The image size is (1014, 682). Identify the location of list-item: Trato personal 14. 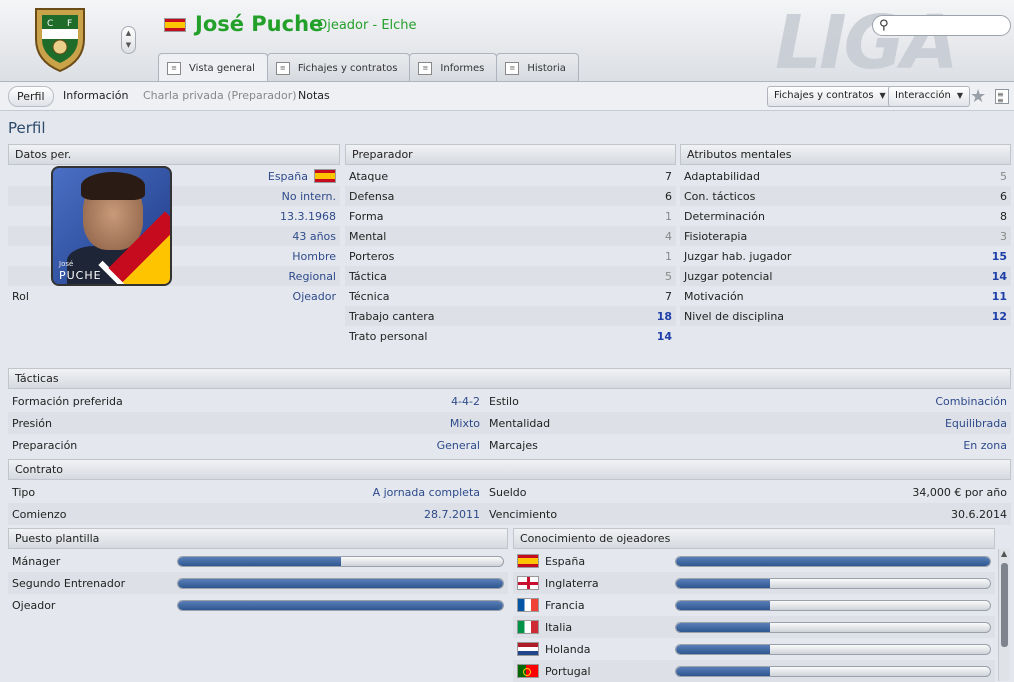
(510, 336).